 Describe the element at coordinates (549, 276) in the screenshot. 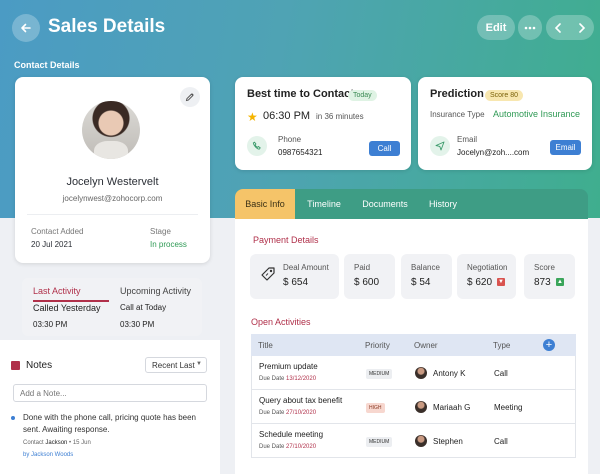

I see `metric-score: Score 873 ▲` at that location.